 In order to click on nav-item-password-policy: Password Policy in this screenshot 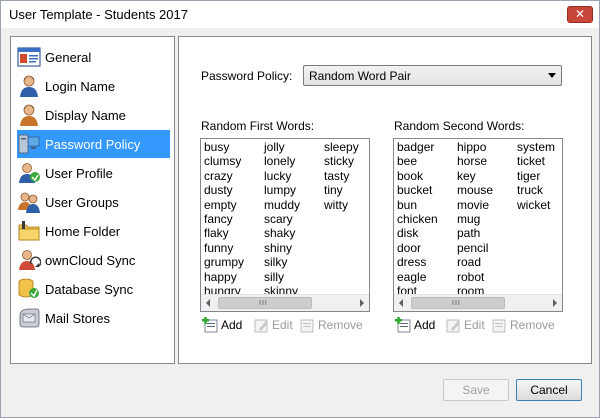, I will do `click(93, 144)`.